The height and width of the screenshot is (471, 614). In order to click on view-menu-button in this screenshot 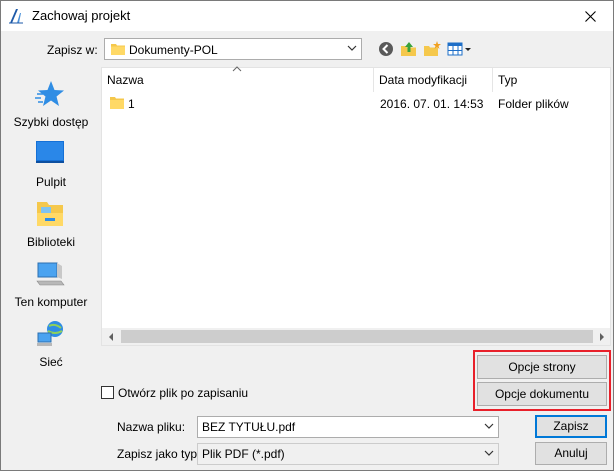, I will do `click(460, 49)`.